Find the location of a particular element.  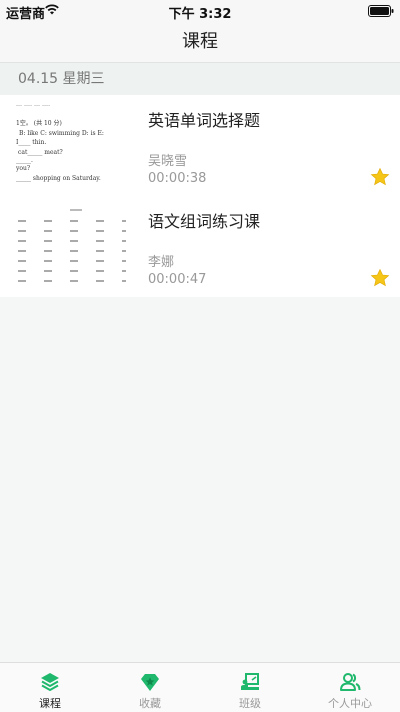

status-bar: 运营商 下午 3:32 is located at coordinates (200, 11).